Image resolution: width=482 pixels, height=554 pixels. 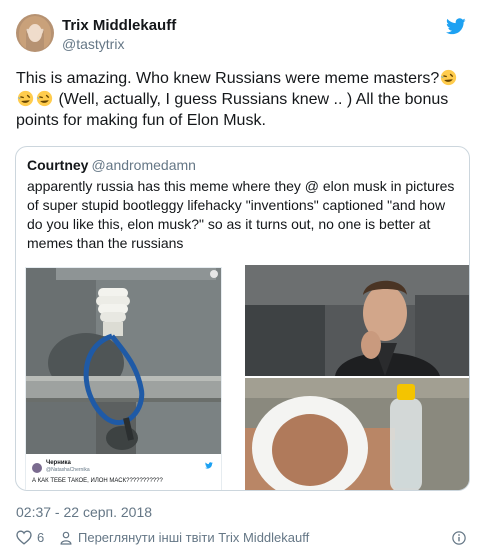 I want to click on tweet-header: Trix Middlekauff @tastytrix, so click(x=241, y=36).